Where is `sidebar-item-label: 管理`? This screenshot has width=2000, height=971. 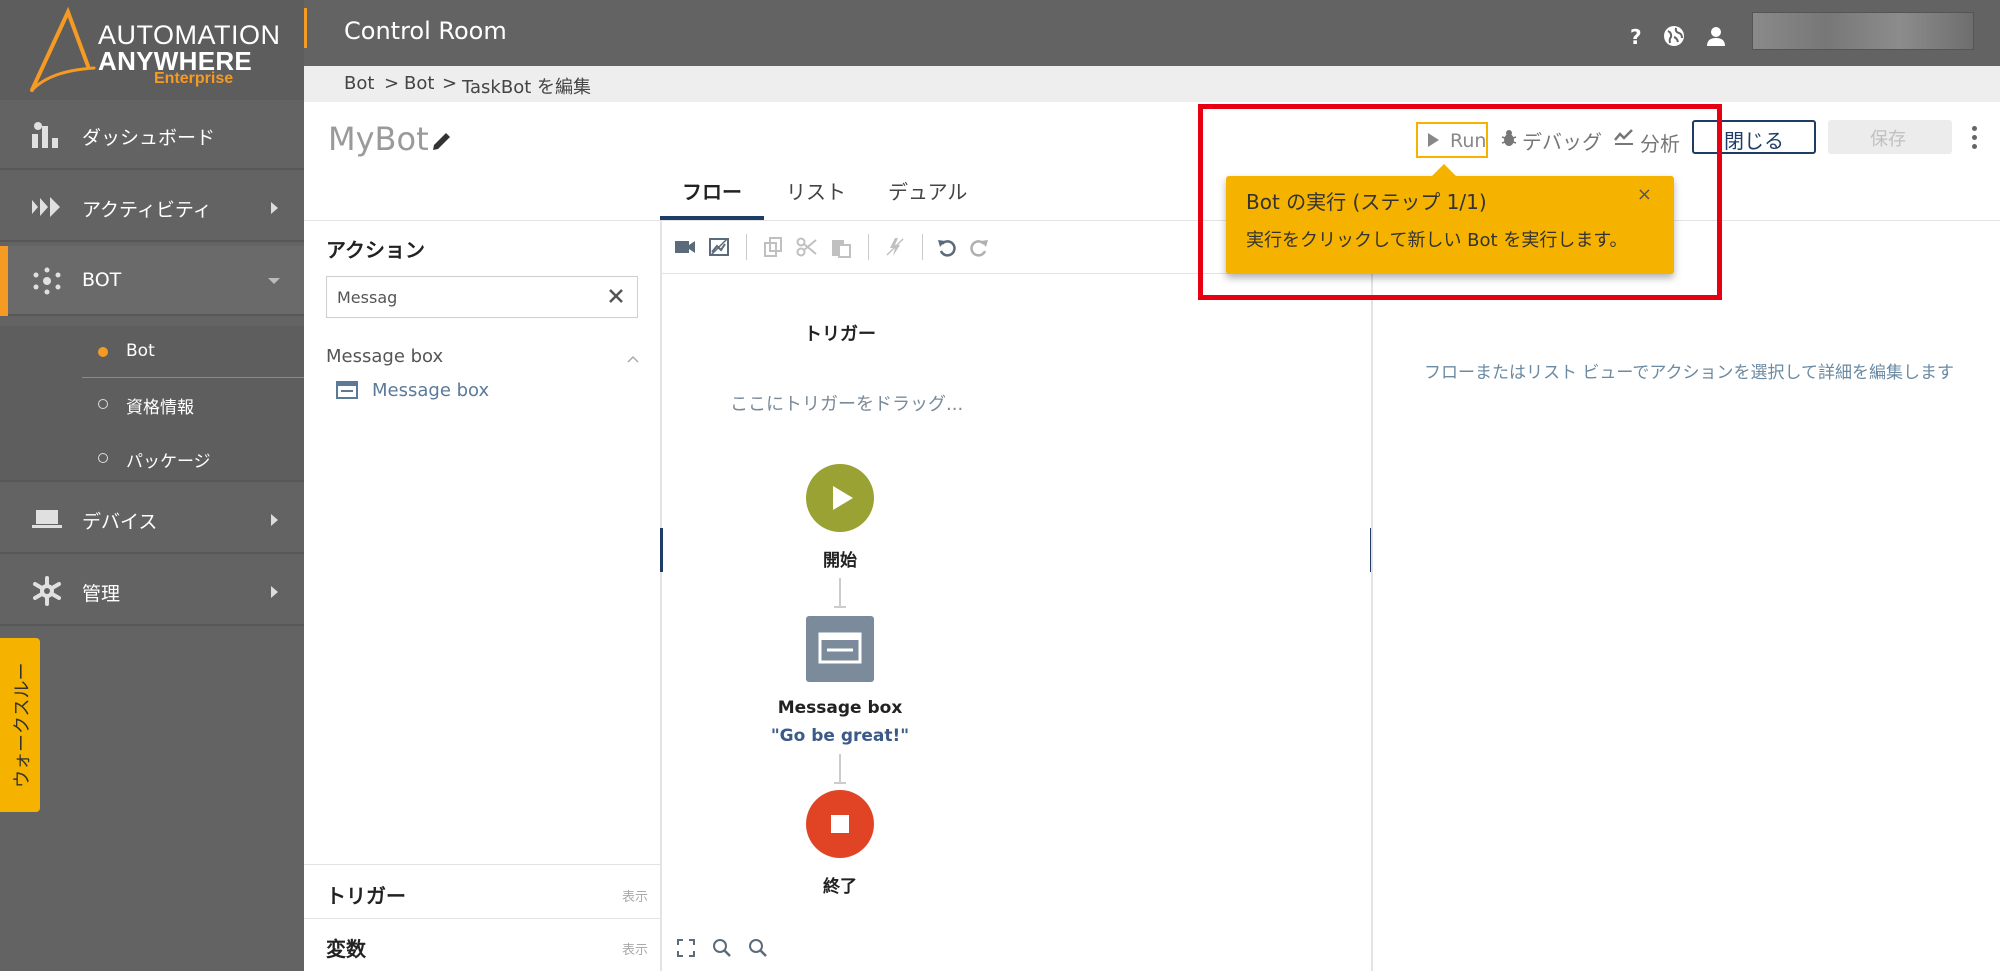
sidebar-item-label: 管理 is located at coordinates (101, 594).